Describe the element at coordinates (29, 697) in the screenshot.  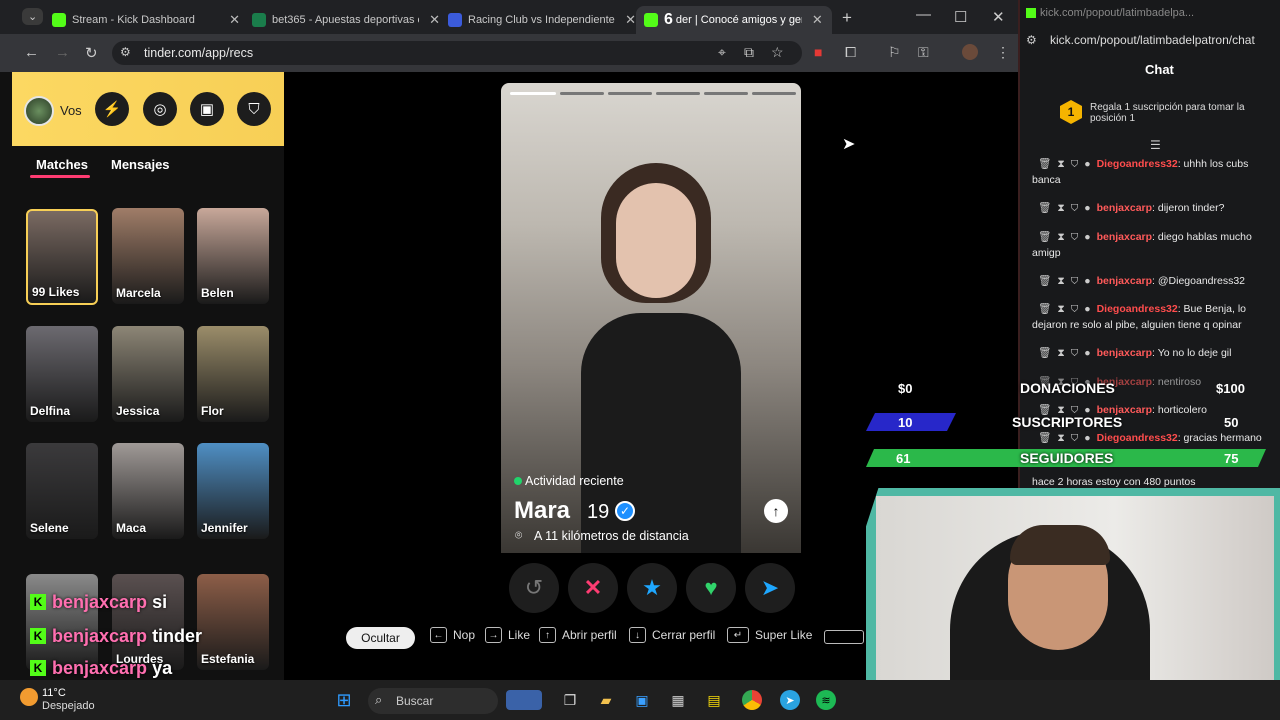
I see `weather-icon` at that location.